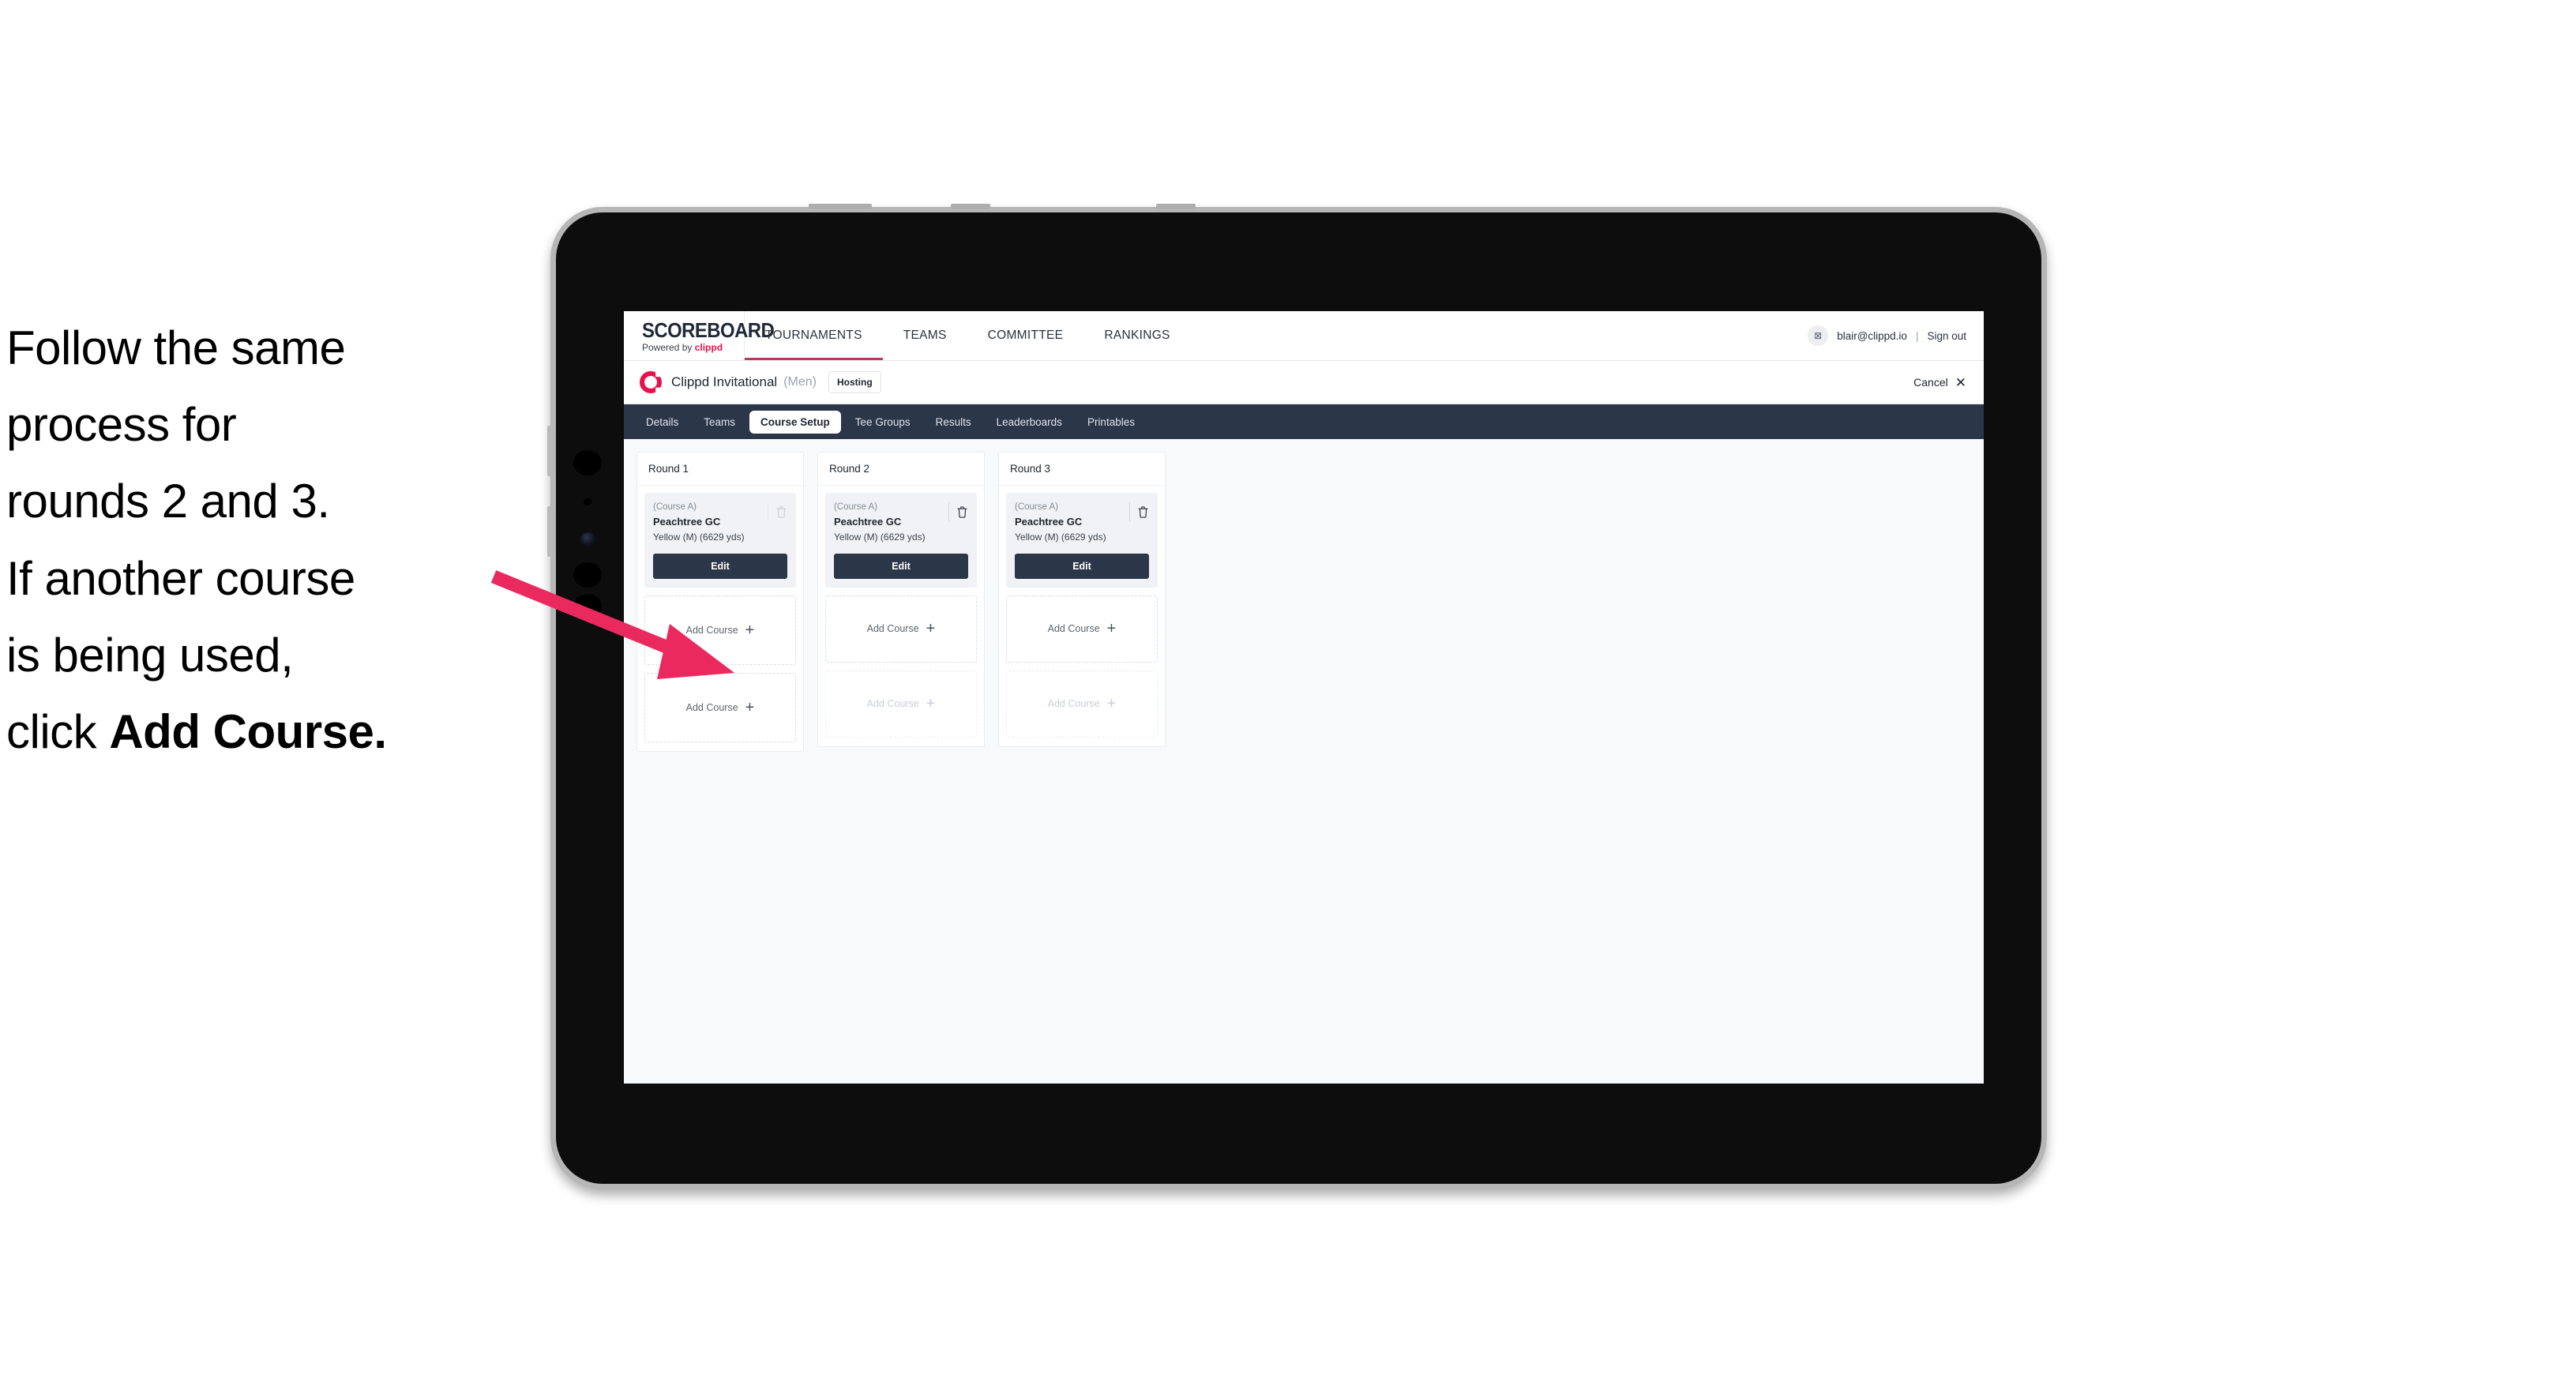 The height and width of the screenshot is (1386, 2576). What do you see at coordinates (1025, 335) in the screenshot?
I see `nav-tab-committee: COMMITTEE` at bounding box center [1025, 335].